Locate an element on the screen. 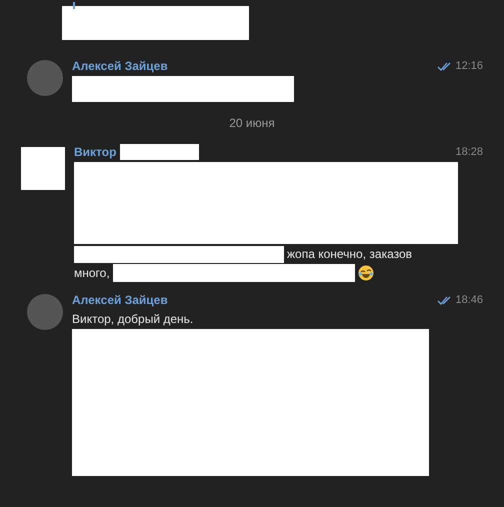 The height and width of the screenshot is (507, 504). laughing-emoji-icon is located at coordinates (366, 273).